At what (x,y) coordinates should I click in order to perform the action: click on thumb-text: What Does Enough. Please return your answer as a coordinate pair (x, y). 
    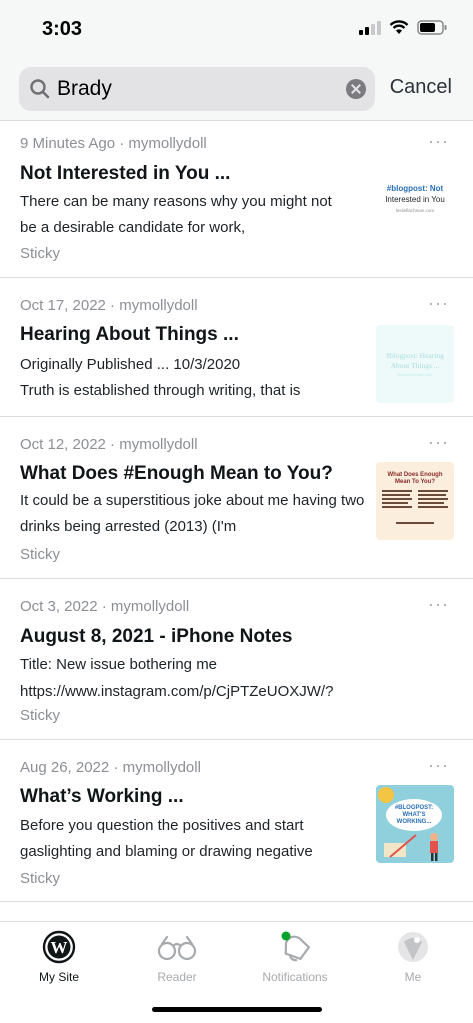
    Looking at the image, I should click on (415, 475).